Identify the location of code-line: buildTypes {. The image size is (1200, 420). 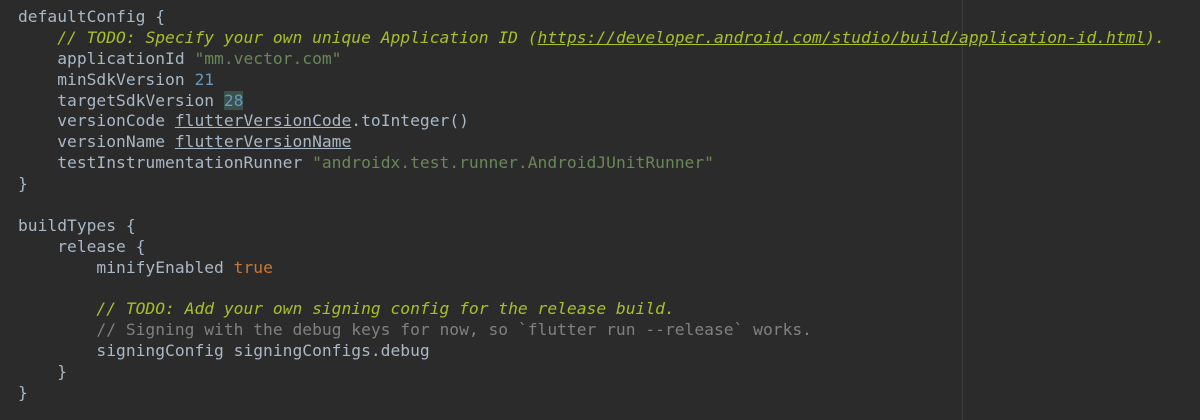
(591, 226).